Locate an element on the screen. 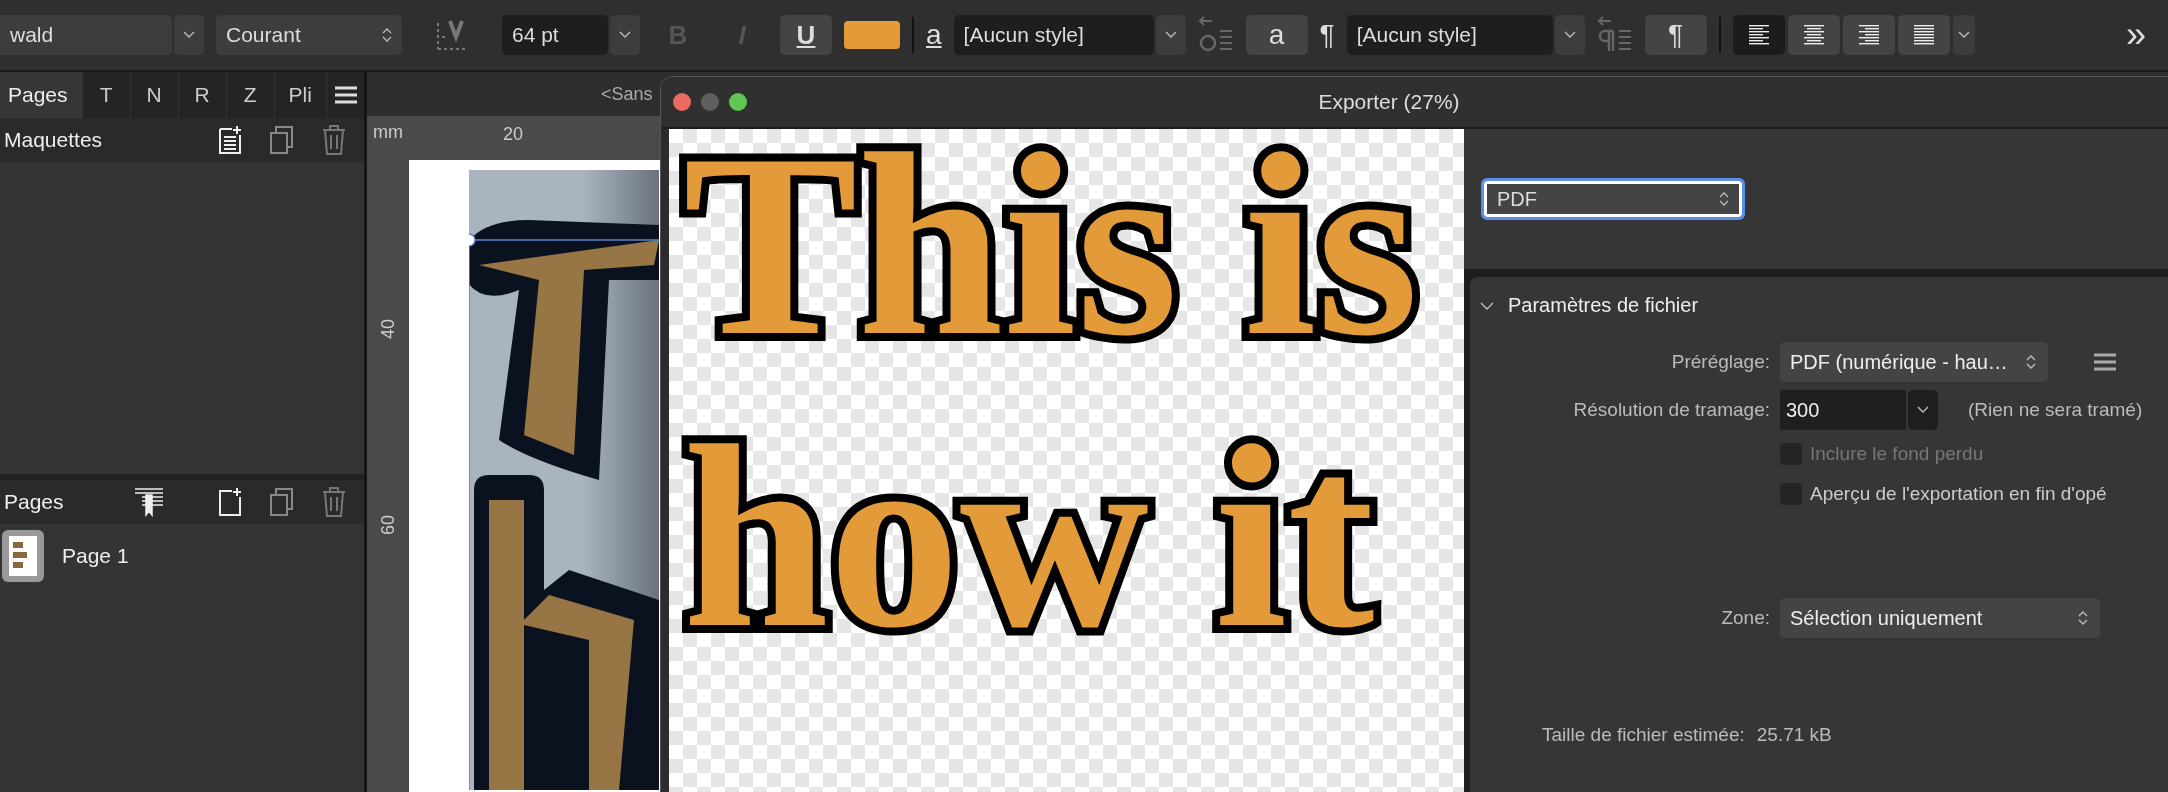  alignment-dropdown is located at coordinates (1963, 35).